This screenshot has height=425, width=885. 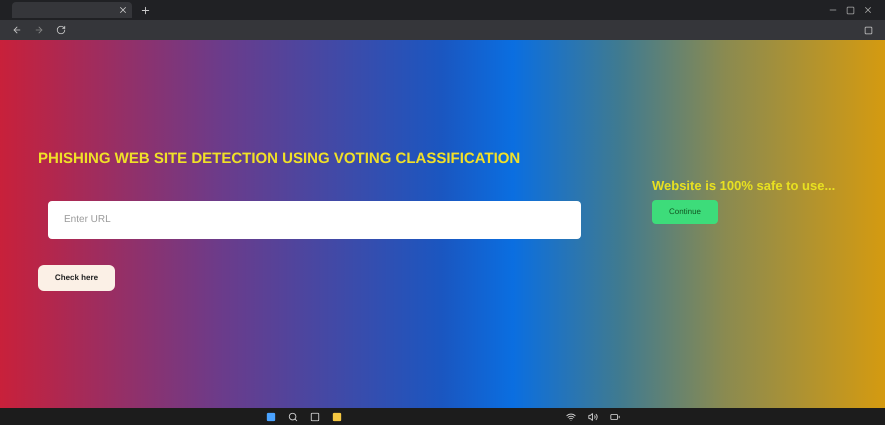 I want to click on continue-button: Continue, so click(x=685, y=212).